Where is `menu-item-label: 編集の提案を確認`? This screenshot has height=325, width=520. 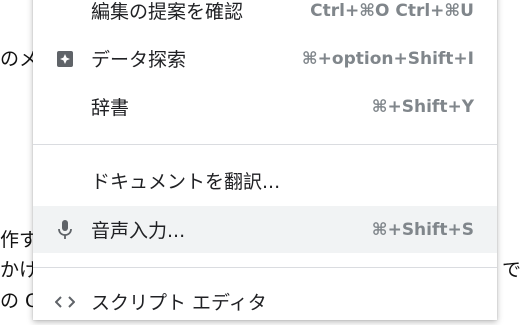 menu-item-label: 編集の提案を確認 is located at coordinates (167, 12).